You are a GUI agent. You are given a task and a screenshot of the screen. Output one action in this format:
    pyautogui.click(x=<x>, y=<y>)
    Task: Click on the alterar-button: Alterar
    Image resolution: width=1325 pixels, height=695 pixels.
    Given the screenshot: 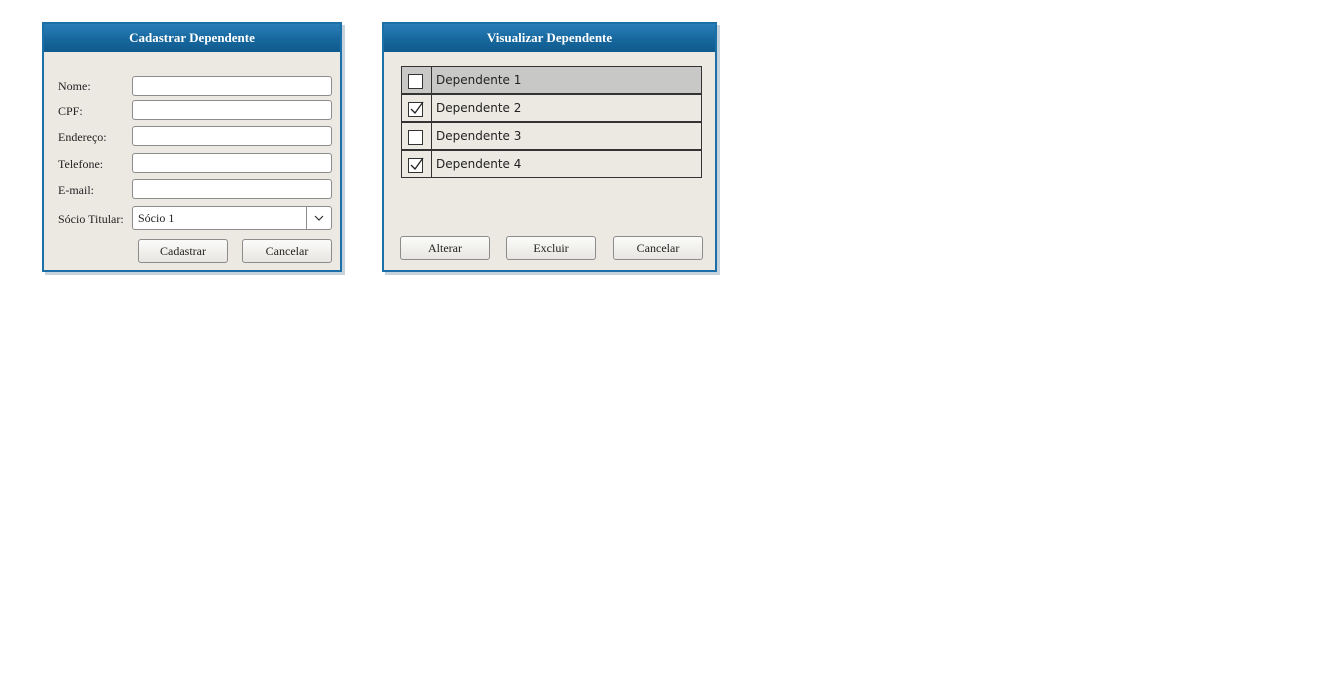 What is the action you would take?
    pyautogui.click(x=445, y=248)
    